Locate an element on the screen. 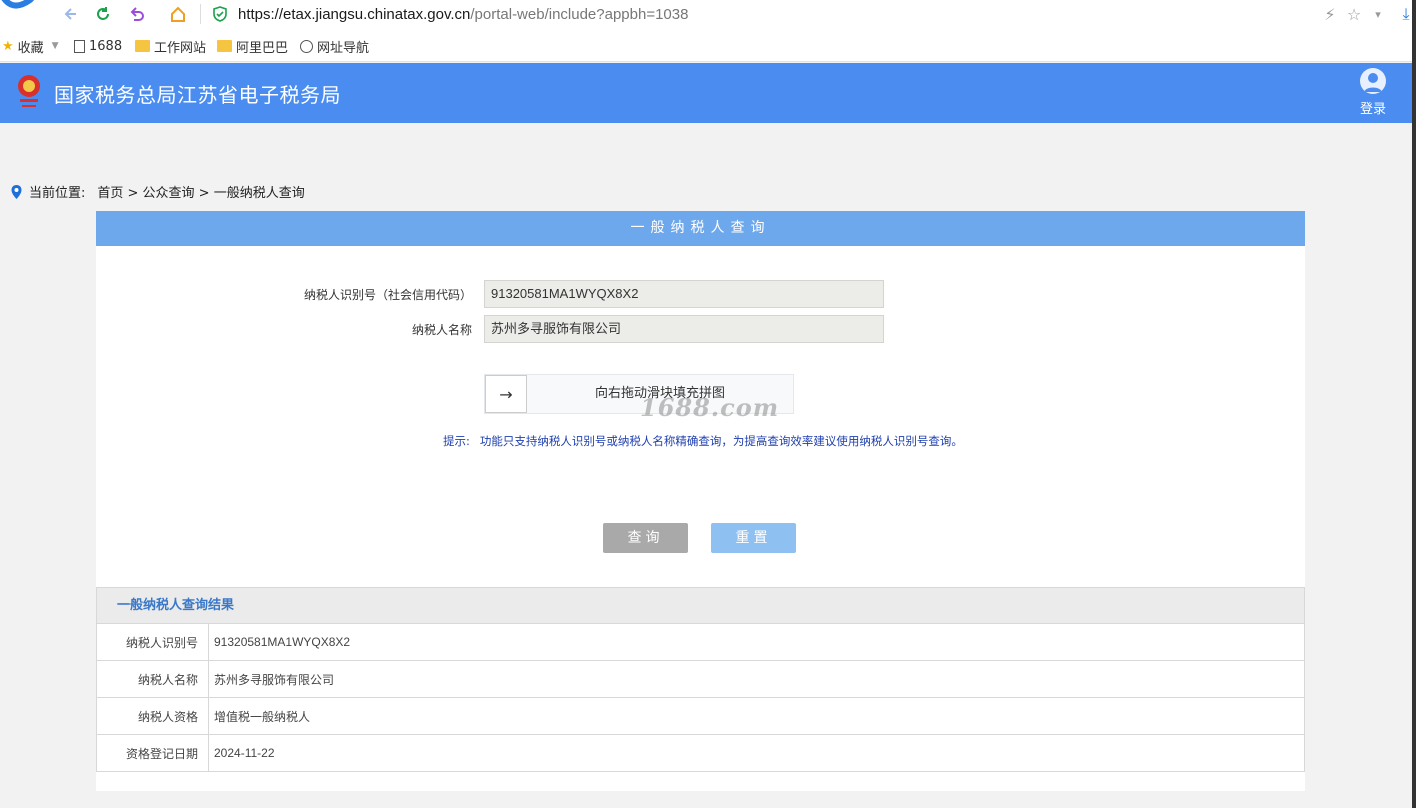 This screenshot has height=808, width=1416. breadcrumb-label: 当前位置: is located at coordinates (57, 193).